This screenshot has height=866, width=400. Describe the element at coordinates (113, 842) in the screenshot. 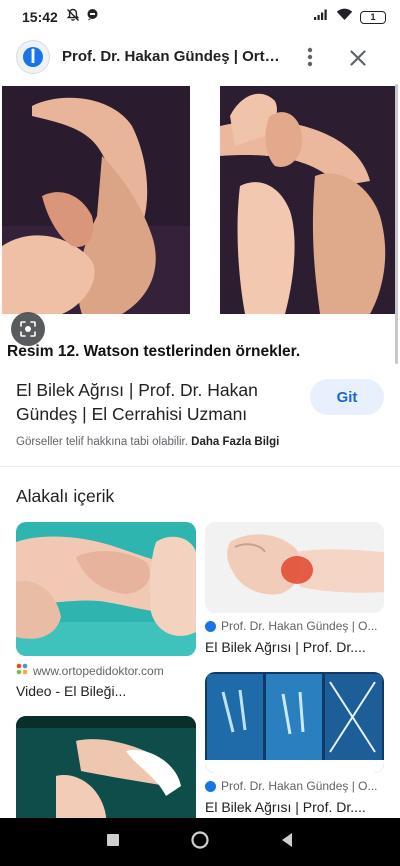

I see `recent-apps-icon` at that location.